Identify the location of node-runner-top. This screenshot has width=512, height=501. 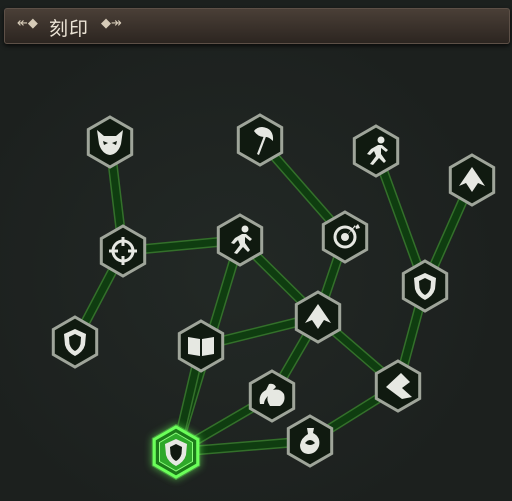
(376, 151).